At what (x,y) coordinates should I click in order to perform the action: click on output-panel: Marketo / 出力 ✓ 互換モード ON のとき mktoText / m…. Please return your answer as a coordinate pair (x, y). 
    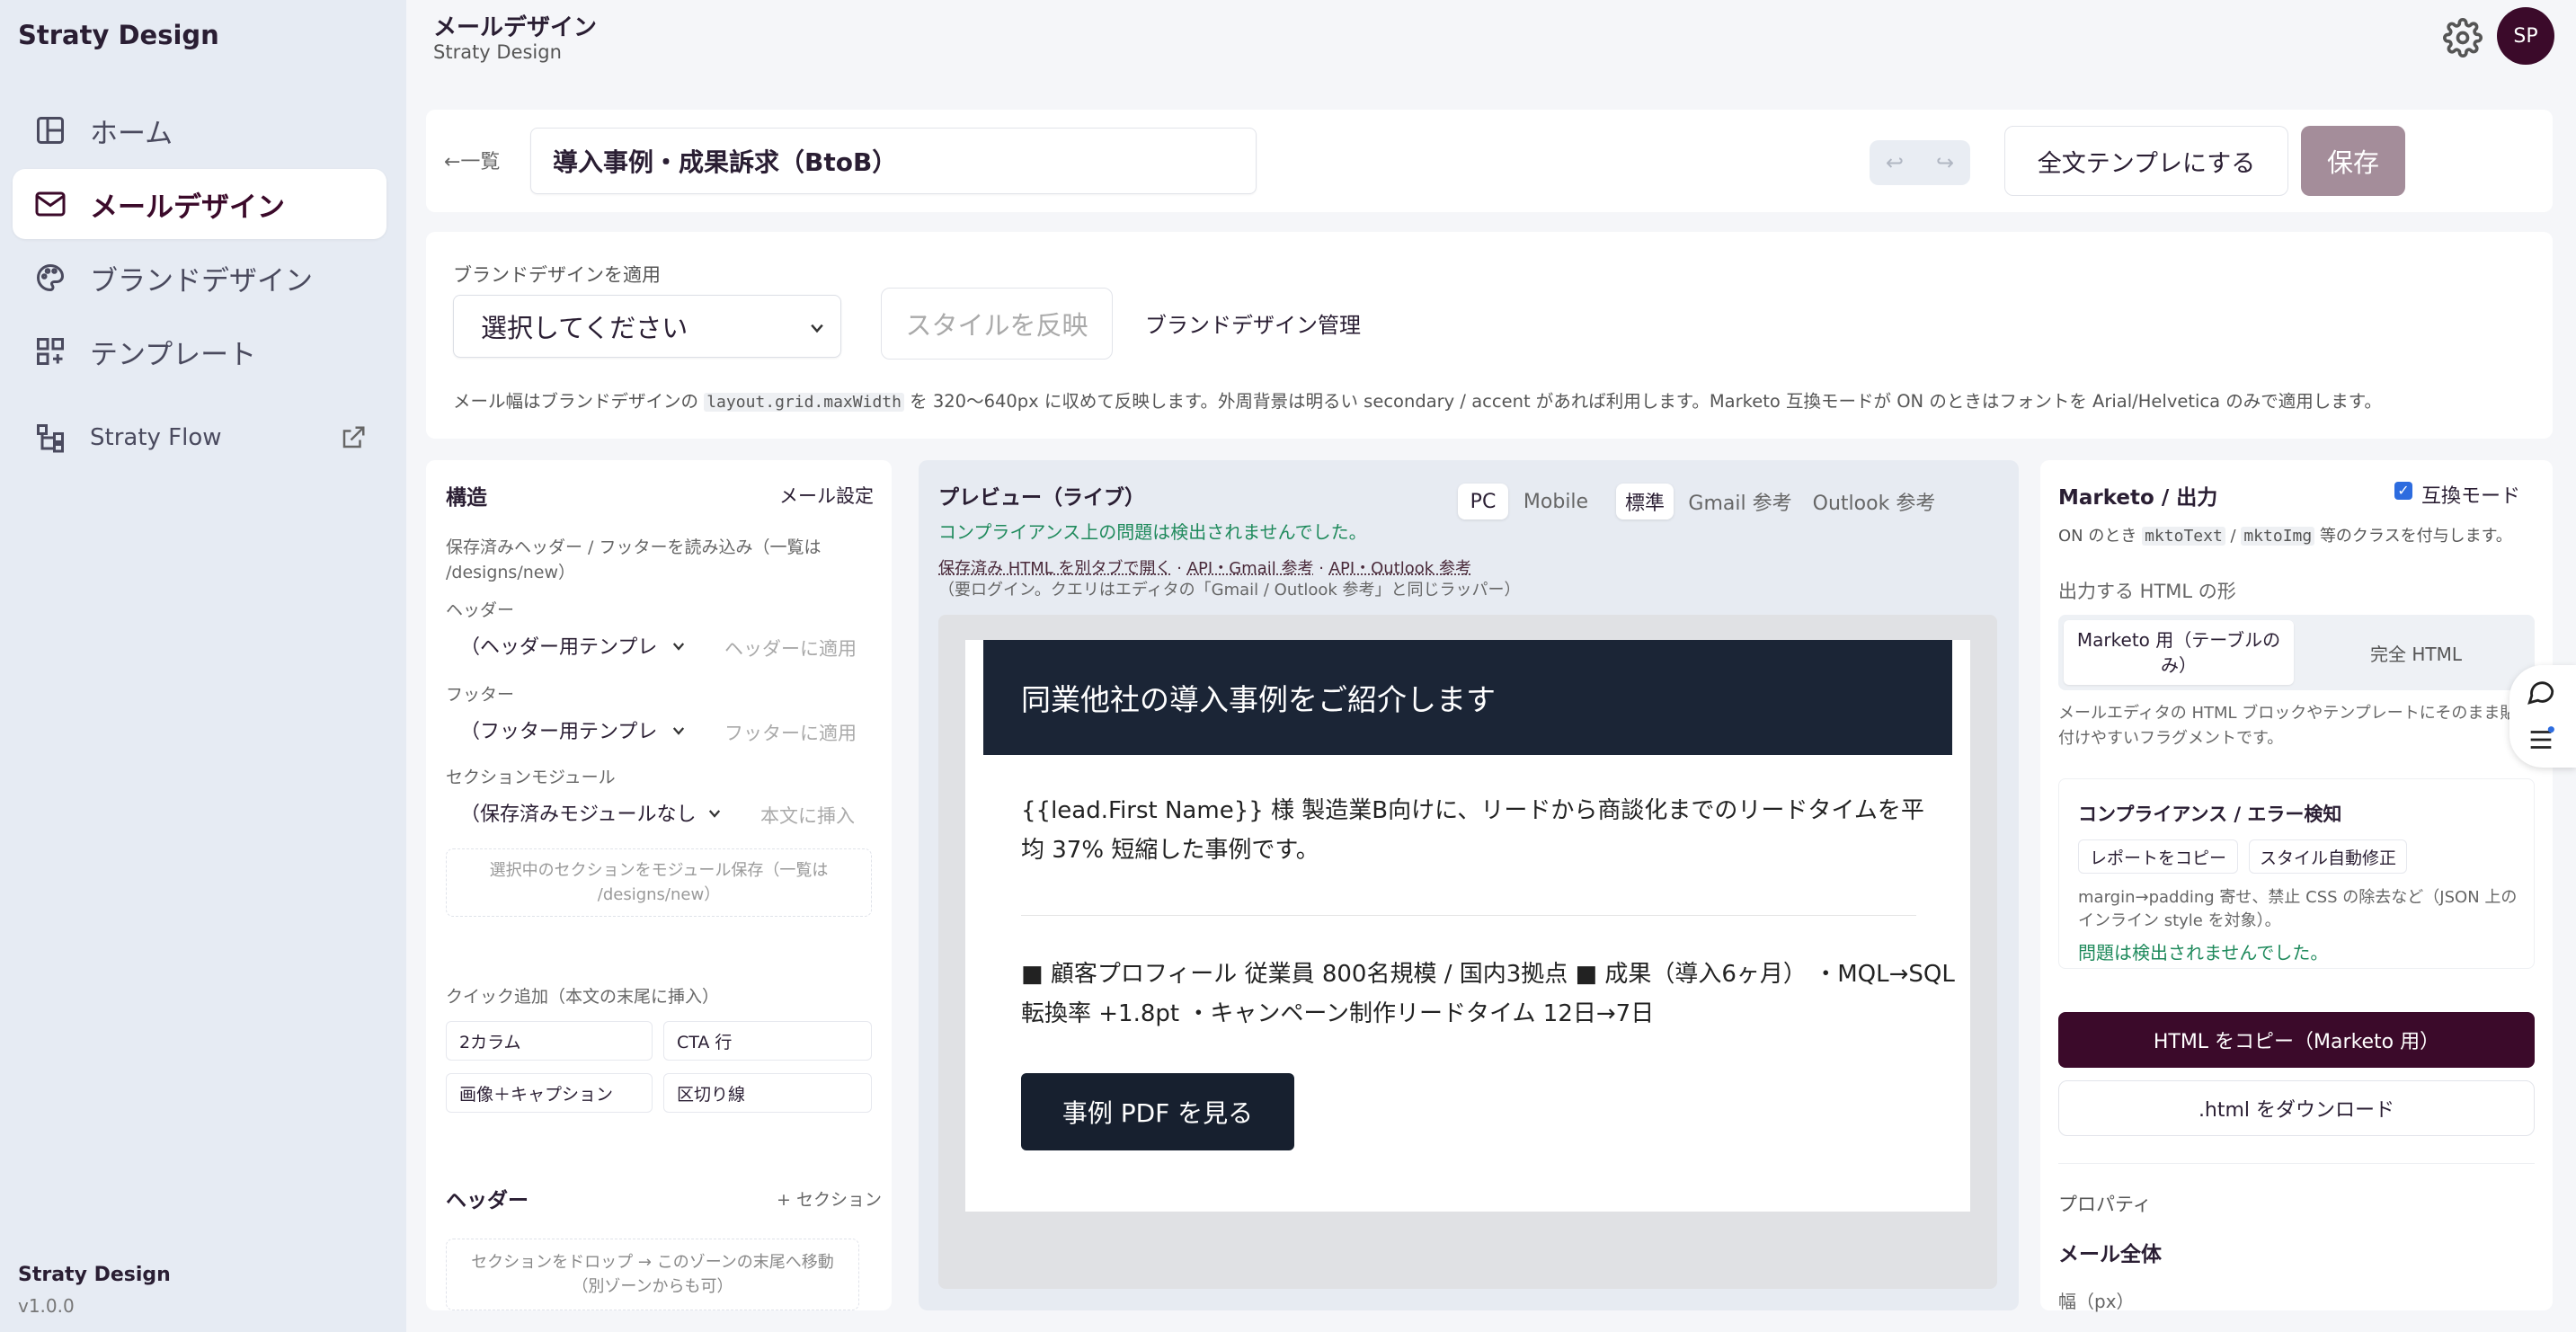
    Looking at the image, I should click on (2296, 886).